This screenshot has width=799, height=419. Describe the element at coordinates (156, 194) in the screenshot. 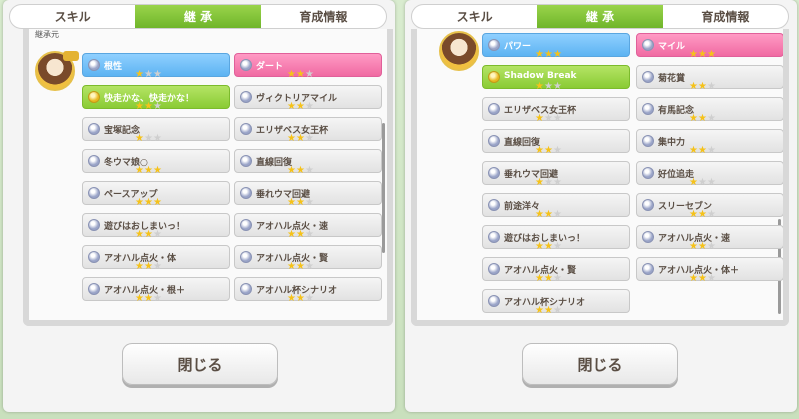

I see `skill-card: ペースアップ ★★★` at that location.